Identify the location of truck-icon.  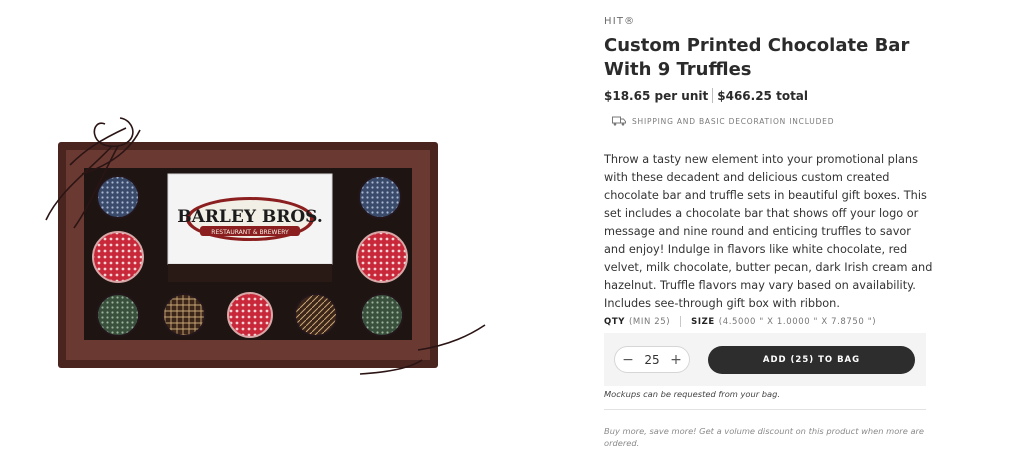
(619, 121).